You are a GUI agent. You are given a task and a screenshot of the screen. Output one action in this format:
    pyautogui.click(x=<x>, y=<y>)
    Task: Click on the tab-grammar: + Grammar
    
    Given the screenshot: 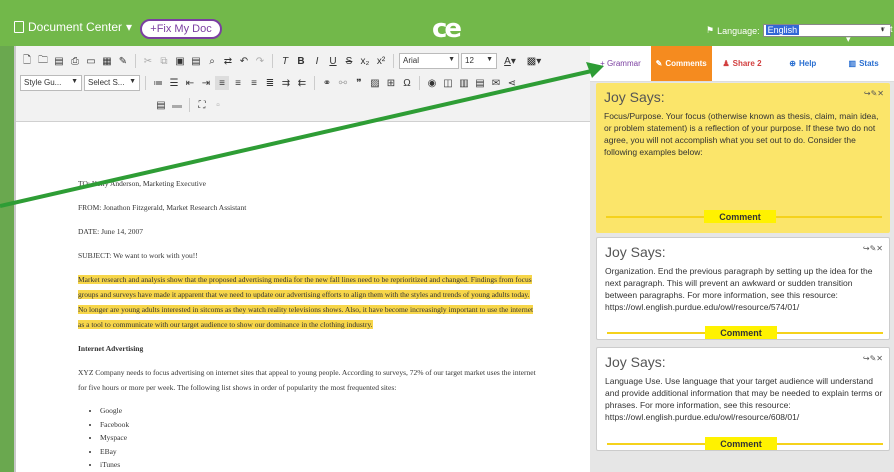 What is the action you would take?
    pyautogui.click(x=620, y=63)
    